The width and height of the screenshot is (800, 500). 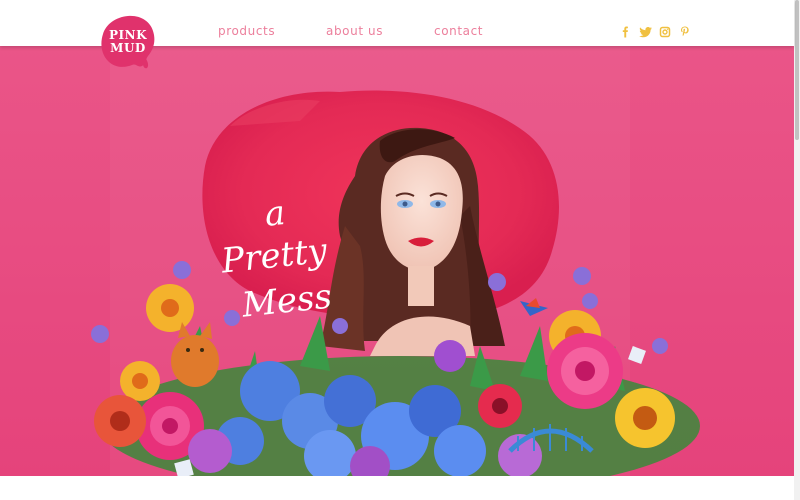 I want to click on brand-logo: PINK MUD, so click(x=128, y=42).